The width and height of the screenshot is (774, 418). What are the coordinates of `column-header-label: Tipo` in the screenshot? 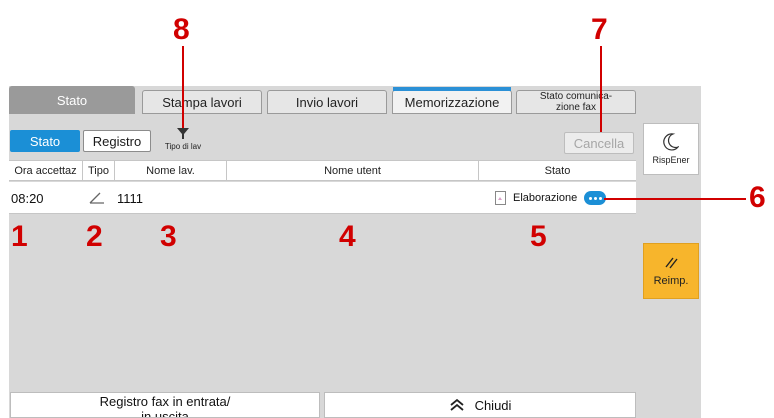 It's located at (98, 170).